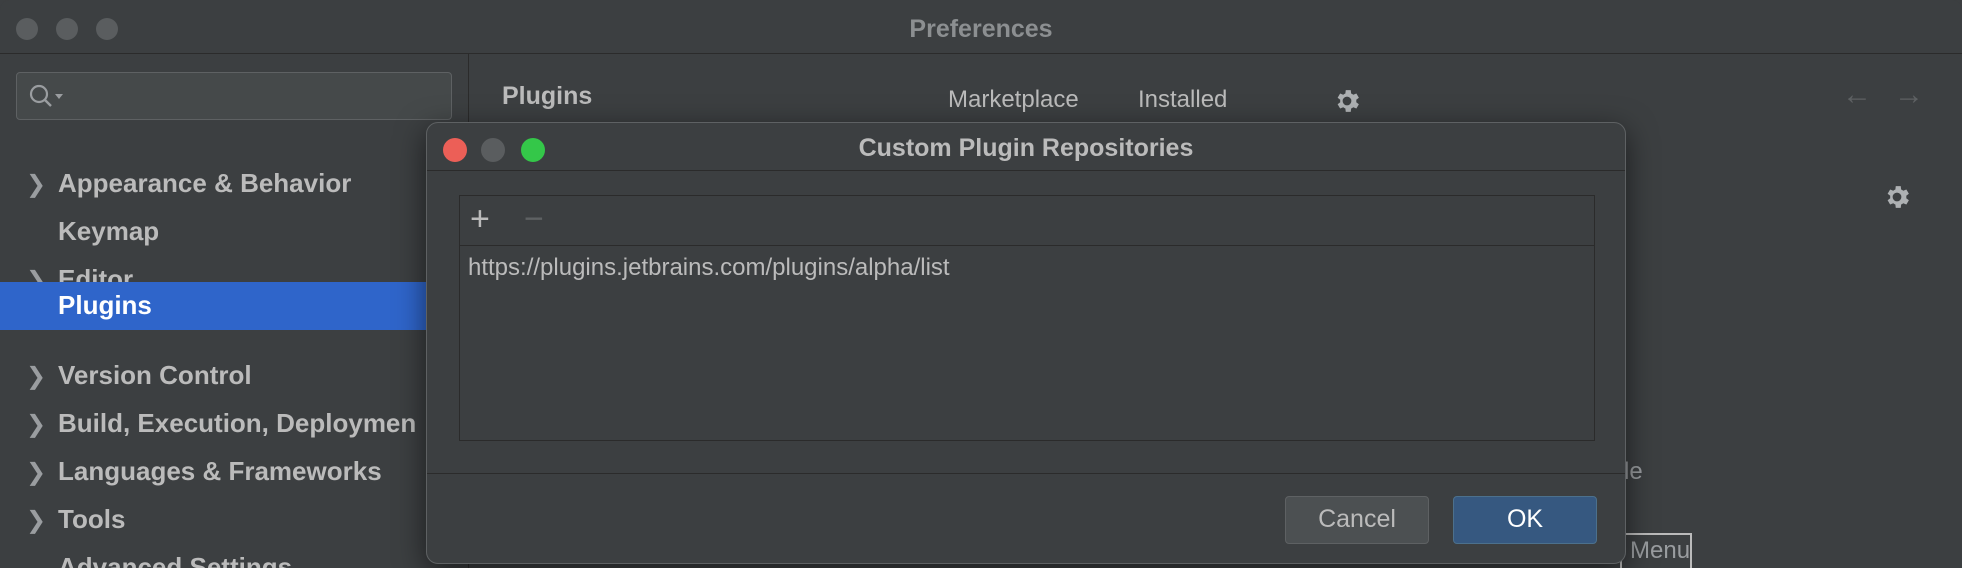  Describe the element at coordinates (1182, 100) in the screenshot. I see `tab-installed: Installed` at that location.